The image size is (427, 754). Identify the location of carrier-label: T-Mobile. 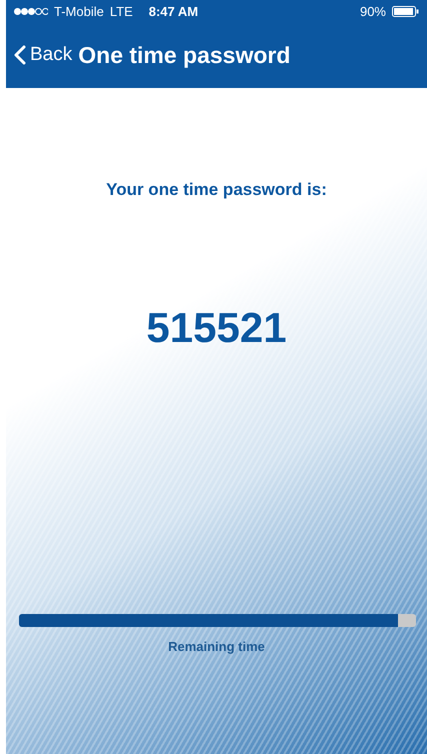
(79, 11).